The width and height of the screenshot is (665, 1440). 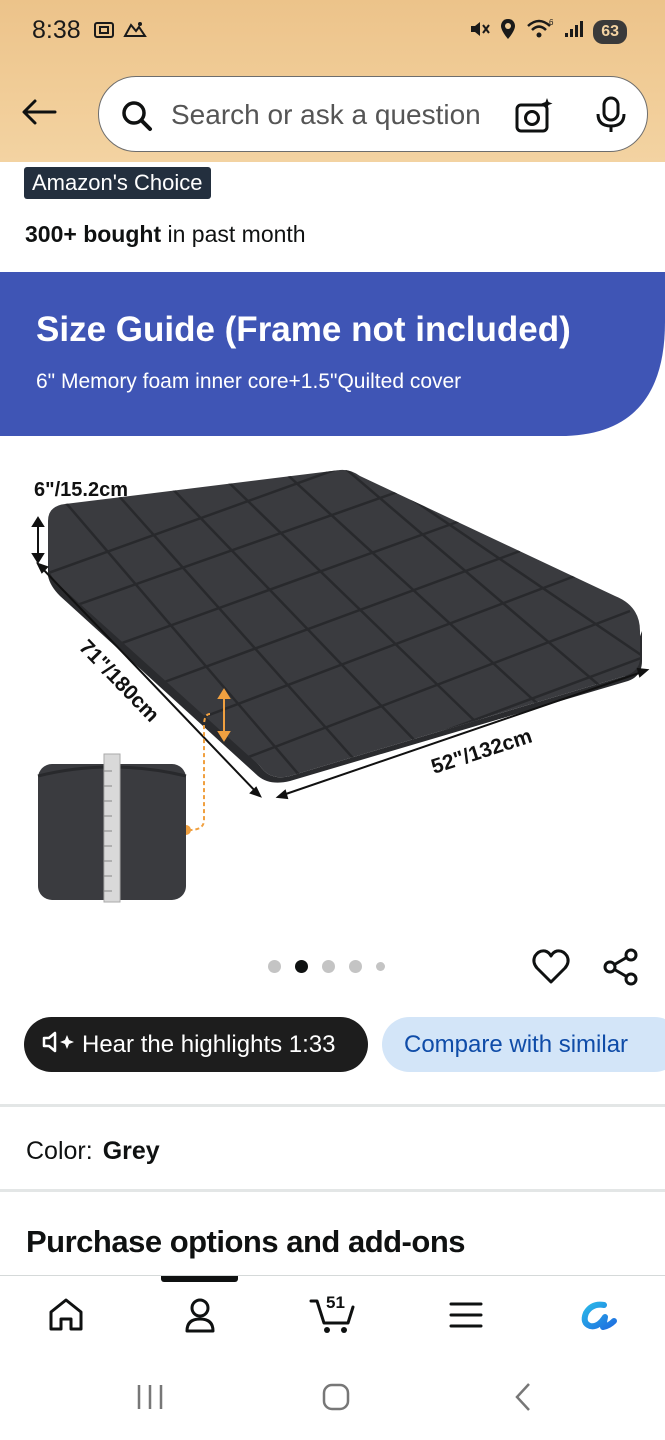 What do you see at coordinates (66, 1315) in the screenshot?
I see `home-icon` at bounding box center [66, 1315].